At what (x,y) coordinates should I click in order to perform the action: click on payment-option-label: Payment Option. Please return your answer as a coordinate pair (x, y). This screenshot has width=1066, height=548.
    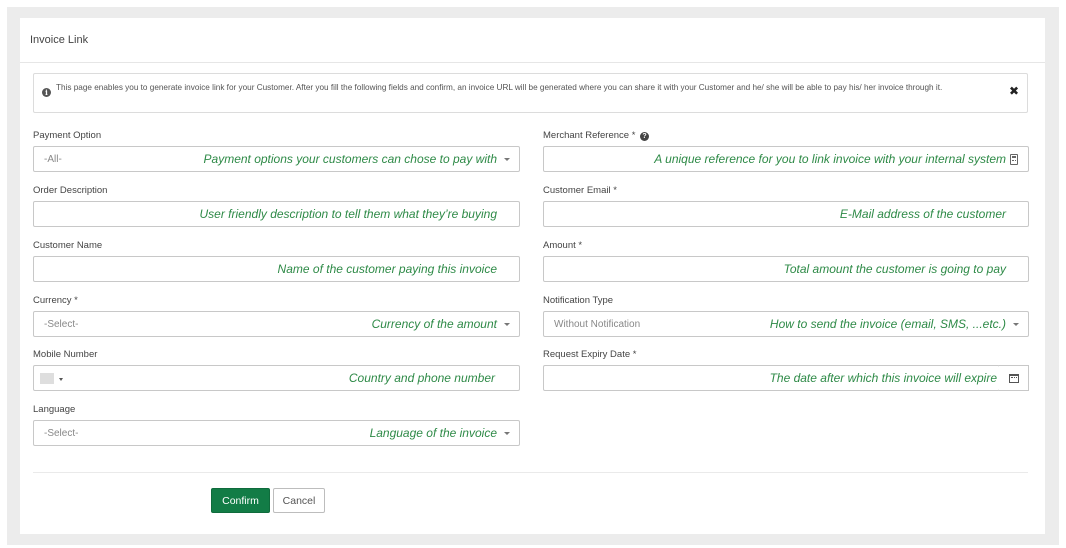
    Looking at the image, I should click on (67, 135).